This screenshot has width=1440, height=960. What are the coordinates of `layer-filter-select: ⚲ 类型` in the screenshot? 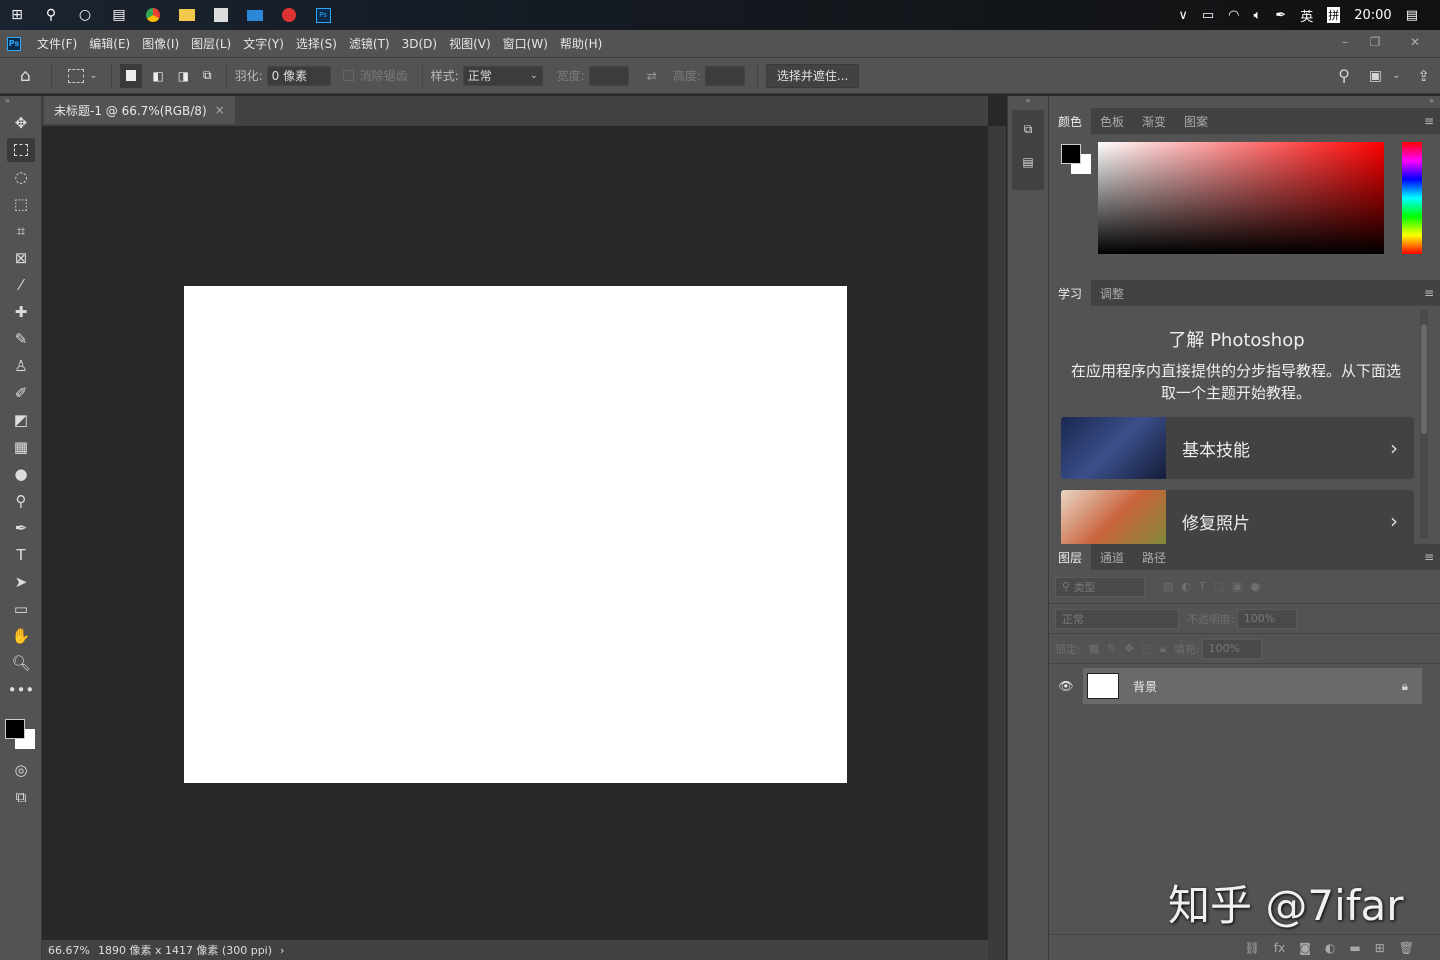 It's located at (1100, 586).